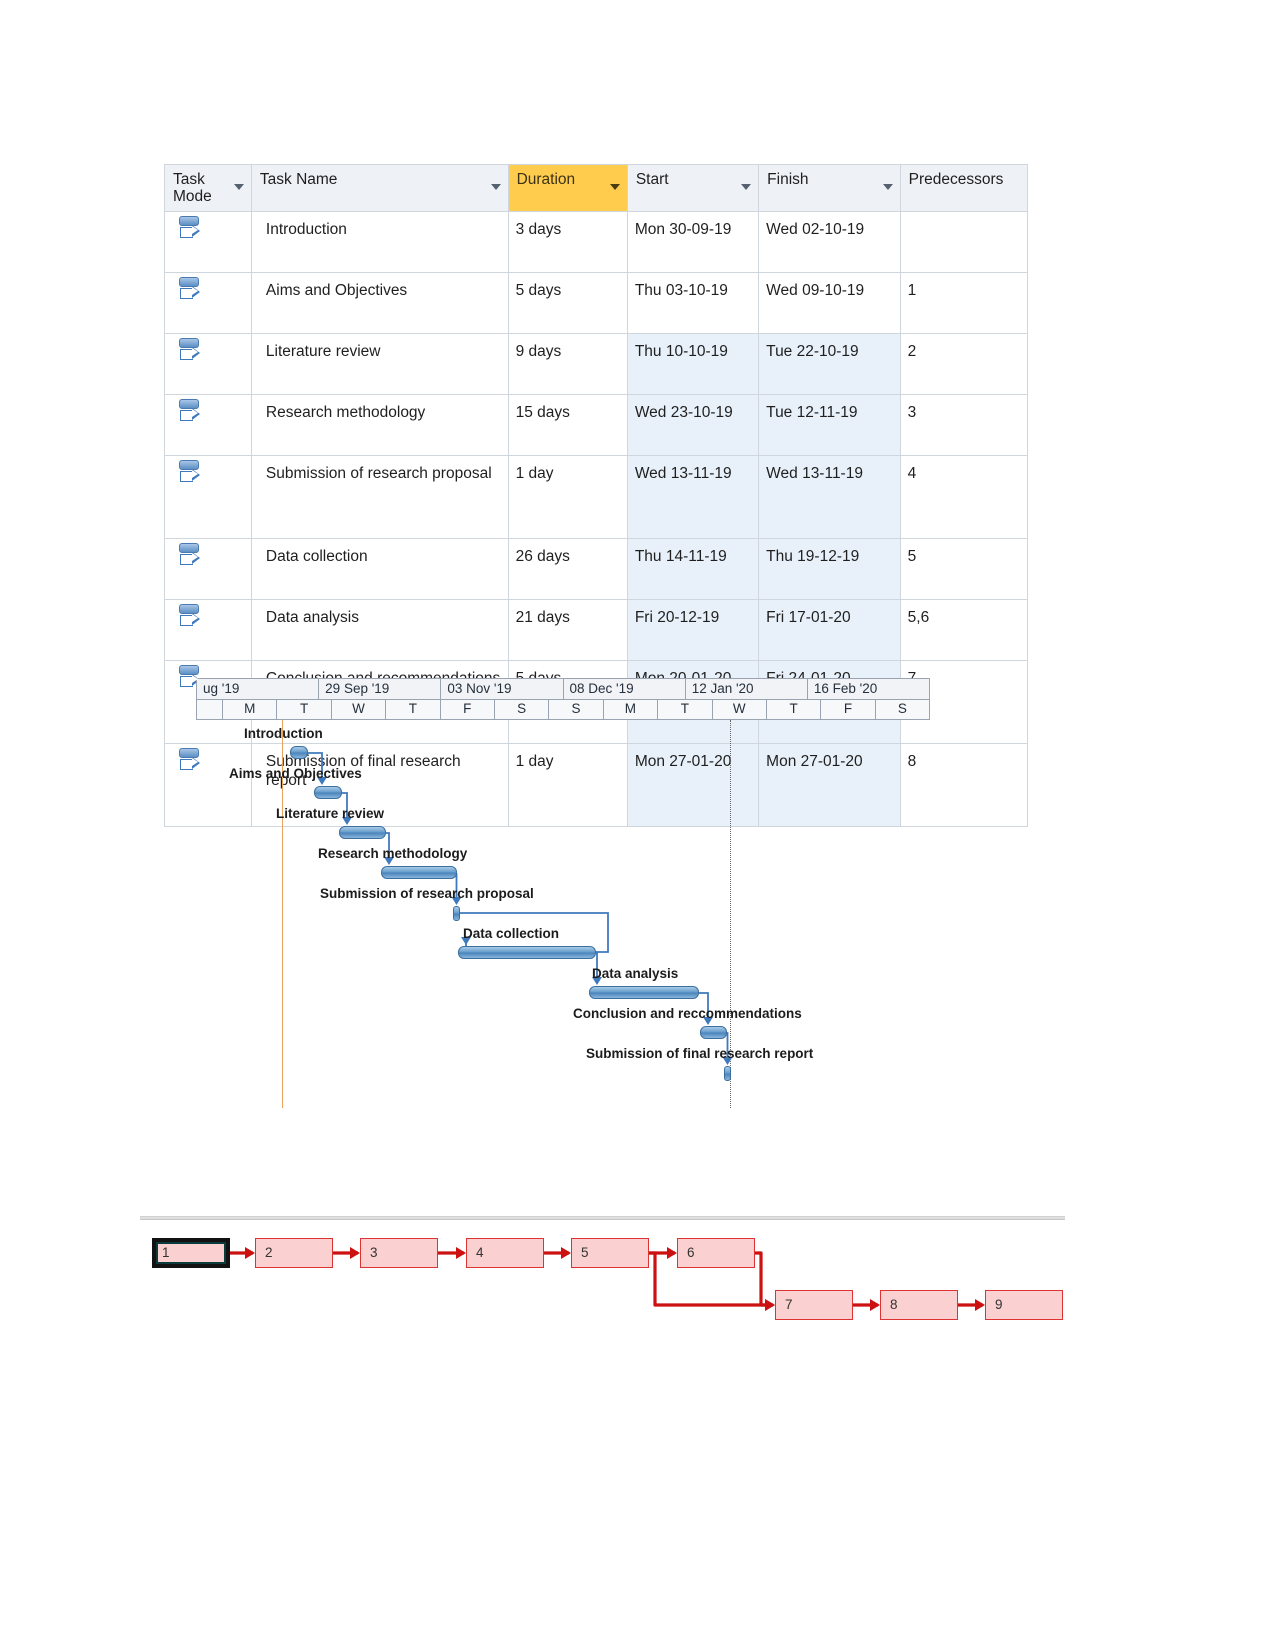 This screenshot has height=1651, width=1275. I want to click on task-predecessors-cell: 4, so click(964, 497).